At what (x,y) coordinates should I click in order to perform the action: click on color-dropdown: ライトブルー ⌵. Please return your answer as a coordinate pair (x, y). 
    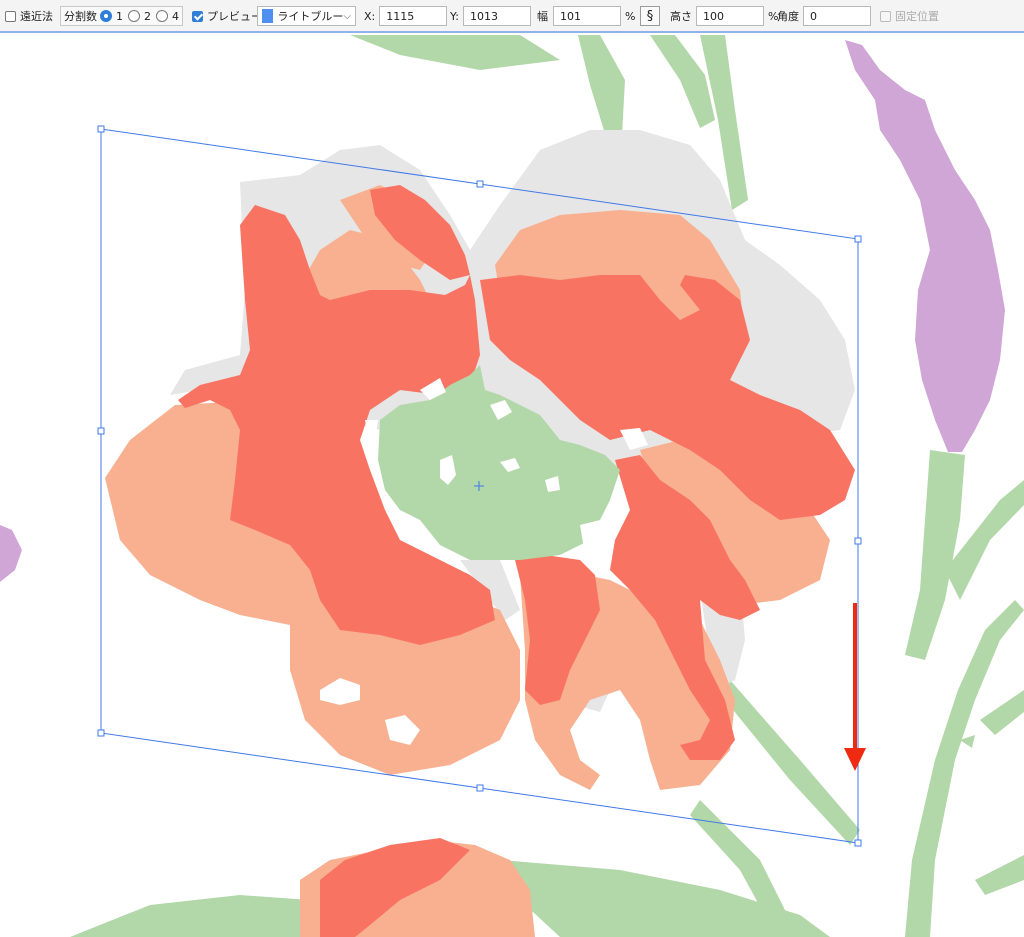
    Looking at the image, I should click on (306, 16).